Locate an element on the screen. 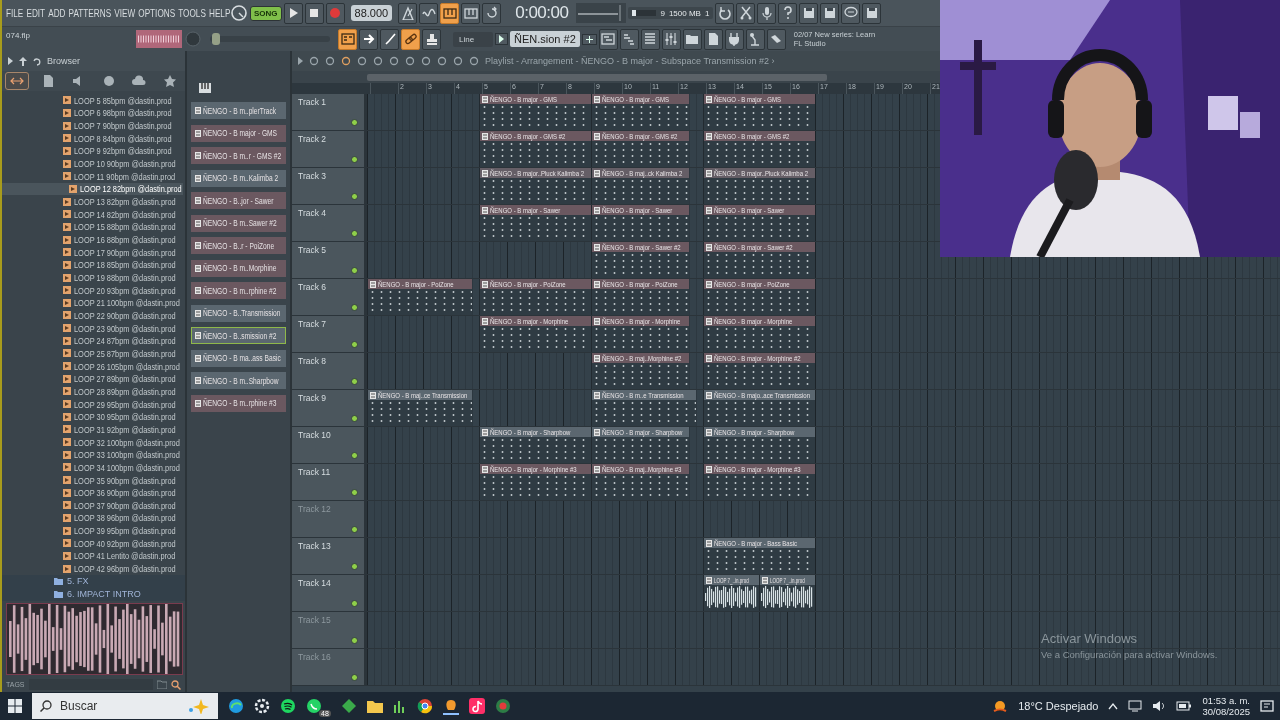  battery-icon is located at coordinates (1184, 706).